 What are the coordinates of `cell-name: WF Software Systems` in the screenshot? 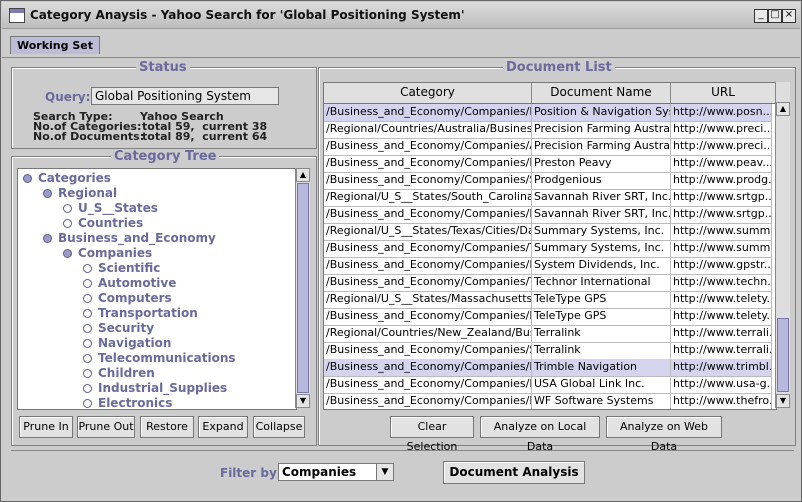 It's located at (601, 401).